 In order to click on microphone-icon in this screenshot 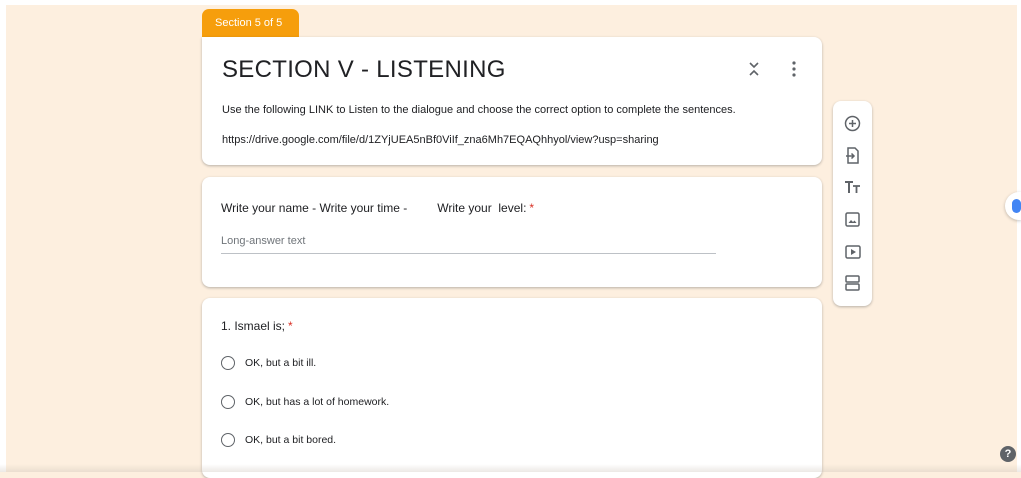, I will do `click(1016, 206)`.